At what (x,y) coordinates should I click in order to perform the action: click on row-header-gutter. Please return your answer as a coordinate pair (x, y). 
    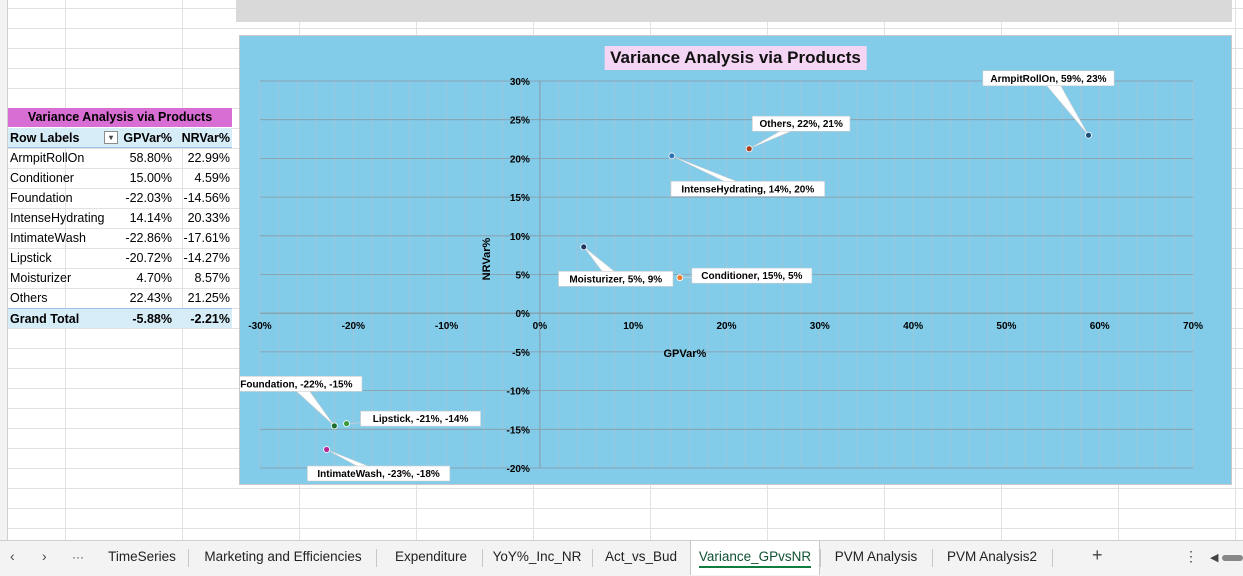
    Looking at the image, I should click on (4, 270).